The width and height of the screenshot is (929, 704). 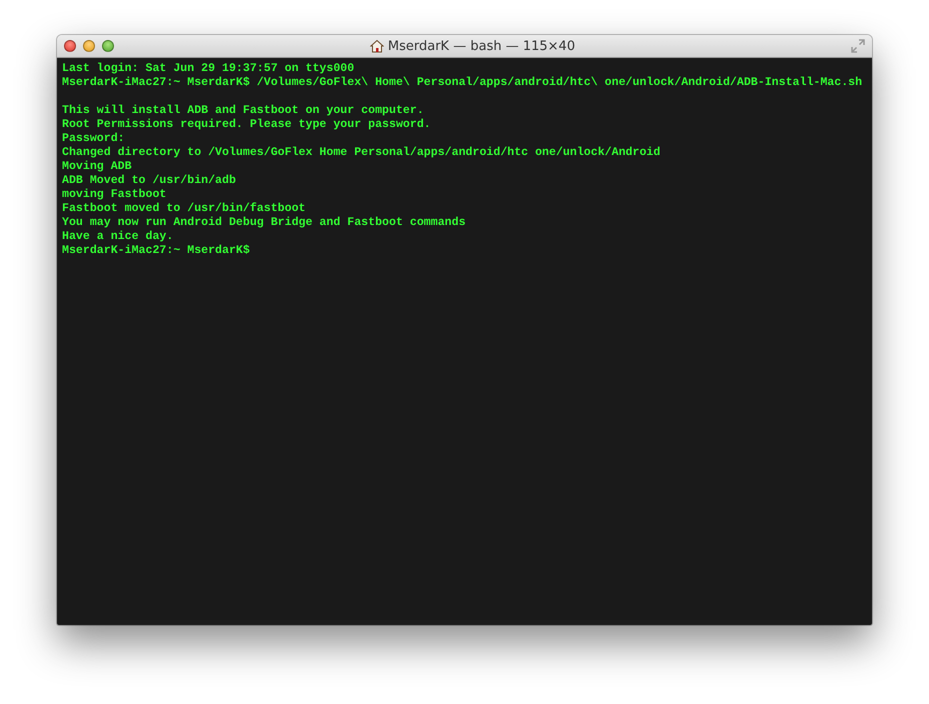 I want to click on window-title: MserdarK — bash — 115×40, so click(x=482, y=46).